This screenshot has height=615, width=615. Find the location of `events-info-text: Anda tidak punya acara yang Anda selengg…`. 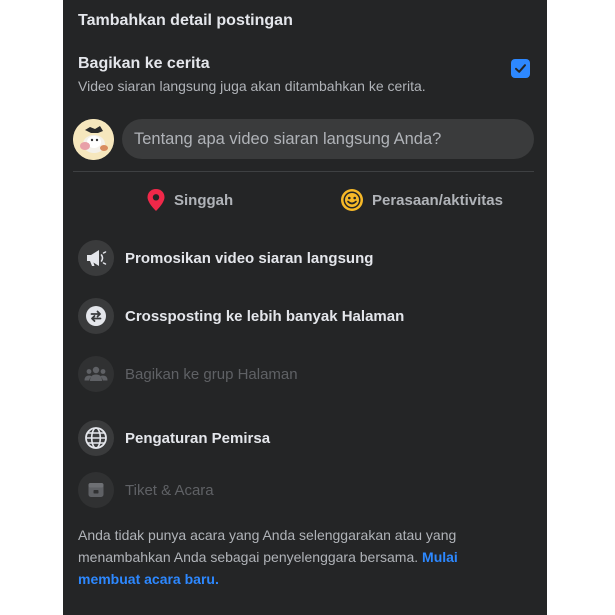

events-info-text: Anda tidak punya acara yang Anda selengg… is located at coordinates (293, 557).